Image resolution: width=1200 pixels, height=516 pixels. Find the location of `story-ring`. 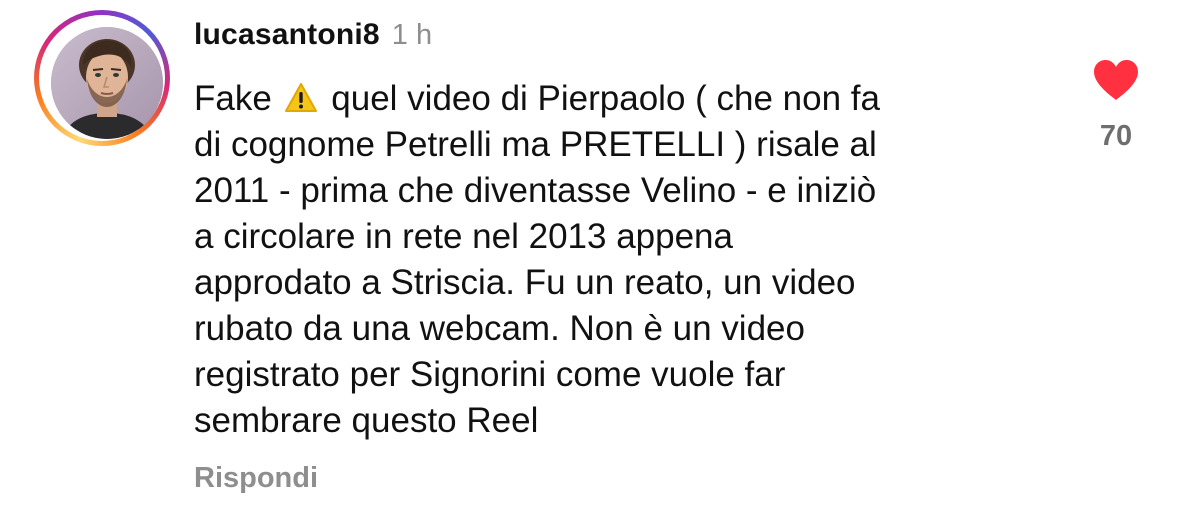

story-ring is located at coordinates (102, 78).